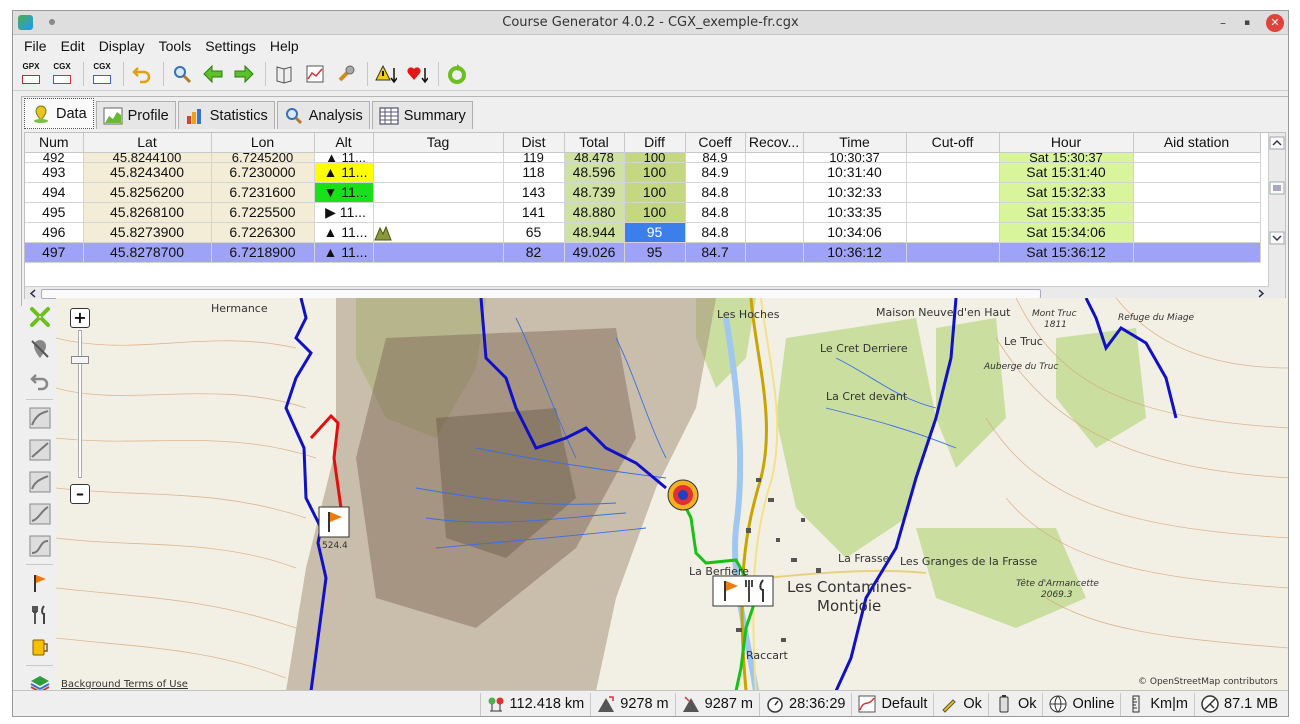 Image resolution: width=1300 pixels, height=724 pixels. I want to click on column-header-diff: Diff, so click(655, 143).